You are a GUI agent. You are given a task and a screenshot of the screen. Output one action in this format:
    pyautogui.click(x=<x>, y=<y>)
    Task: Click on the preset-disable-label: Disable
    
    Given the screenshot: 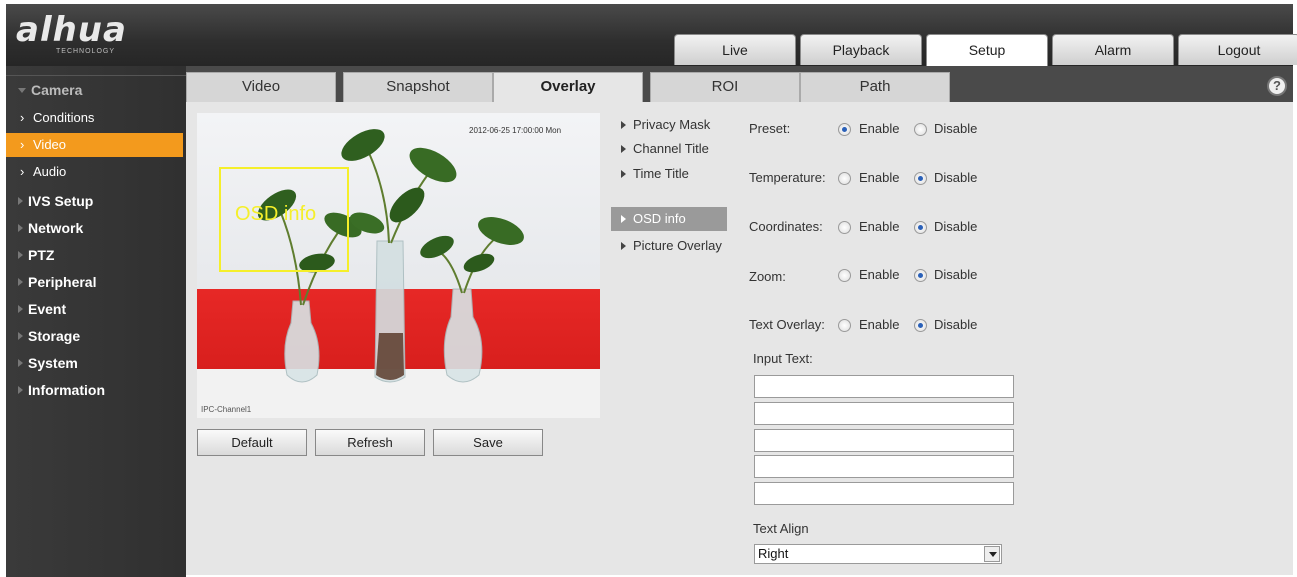 What is the action you would take?
    pyautogui.click(x=956, y=128)
    